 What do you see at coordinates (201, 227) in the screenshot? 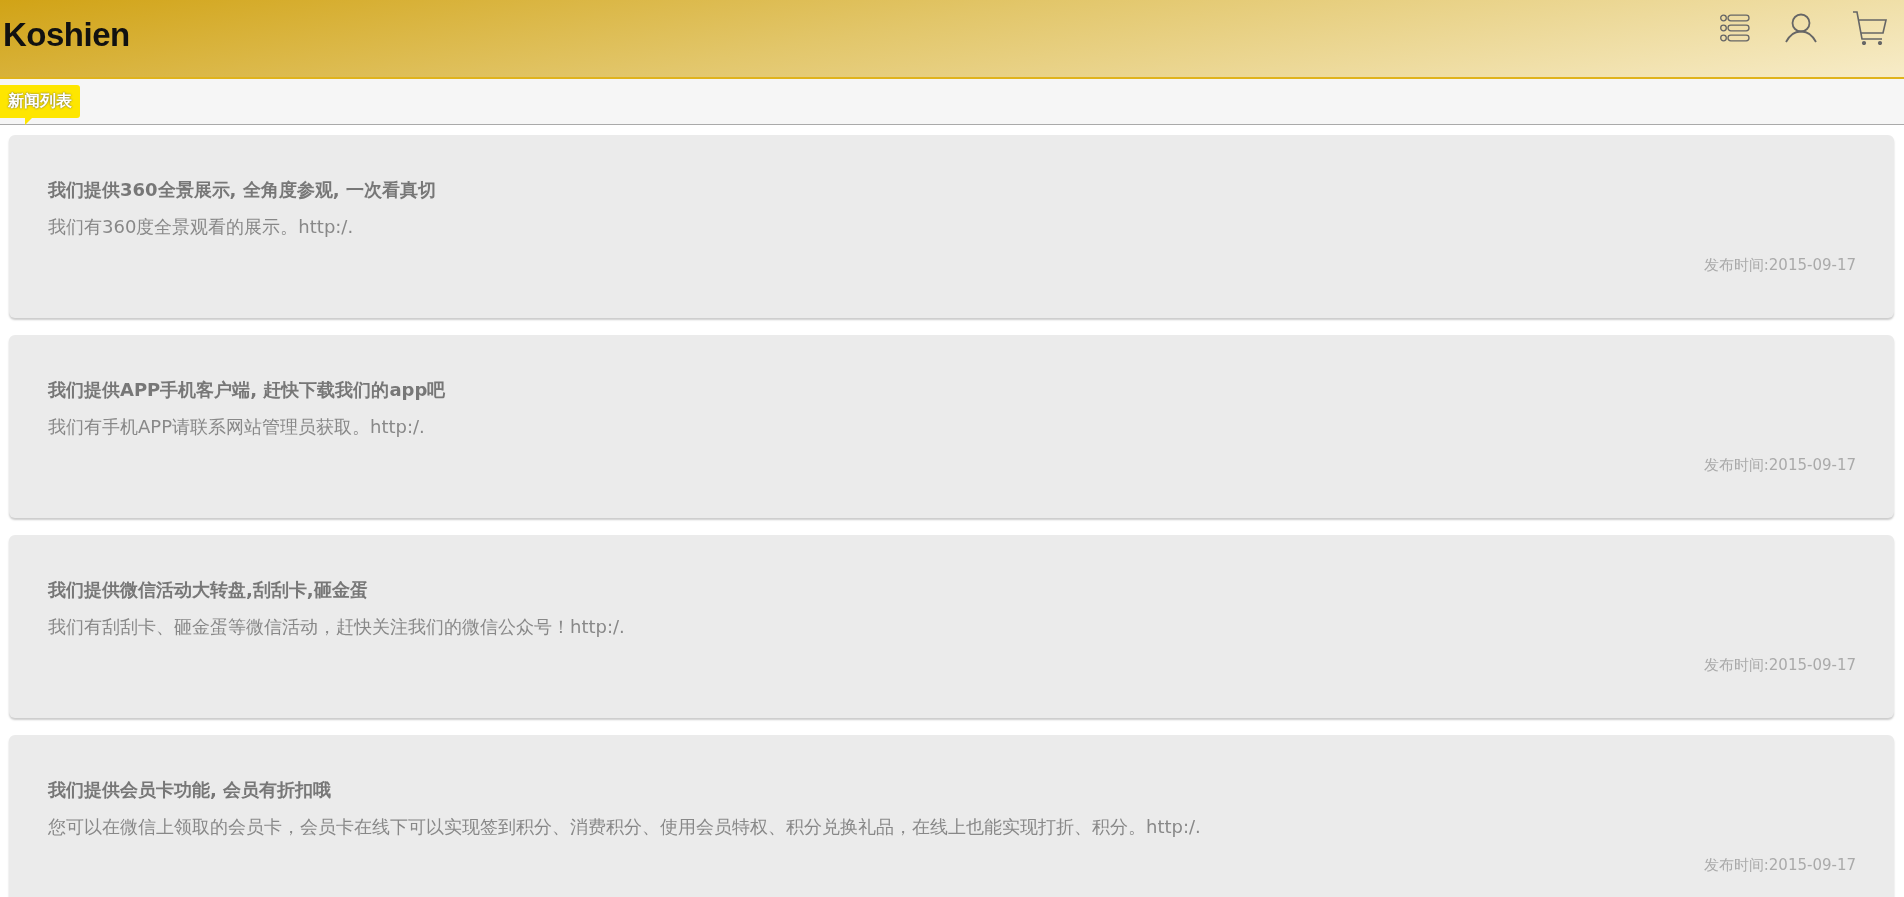
I see `news-summary: 我们有360度全景观看的展示。http:/.` at bounding box center [201, 227].